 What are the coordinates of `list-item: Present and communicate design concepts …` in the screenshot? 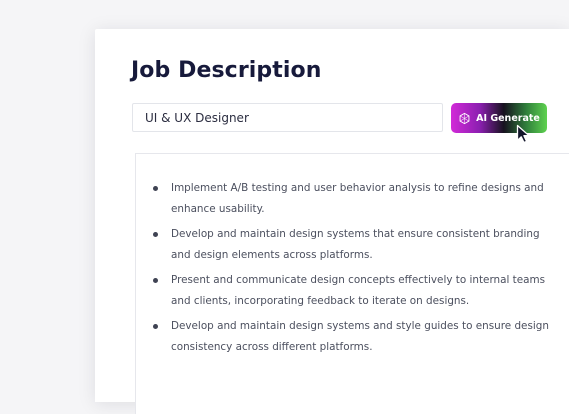 It's located at (352, 290).